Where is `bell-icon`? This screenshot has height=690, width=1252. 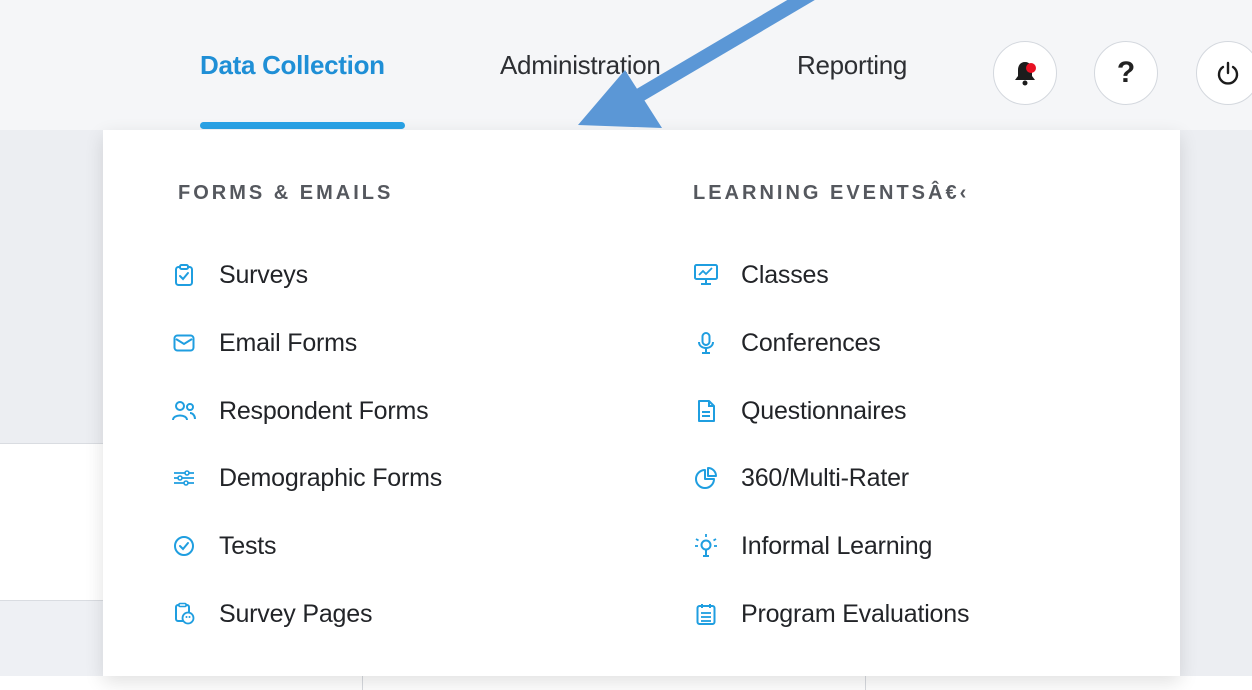
bell-icon is located at coordinates (1025, 74).